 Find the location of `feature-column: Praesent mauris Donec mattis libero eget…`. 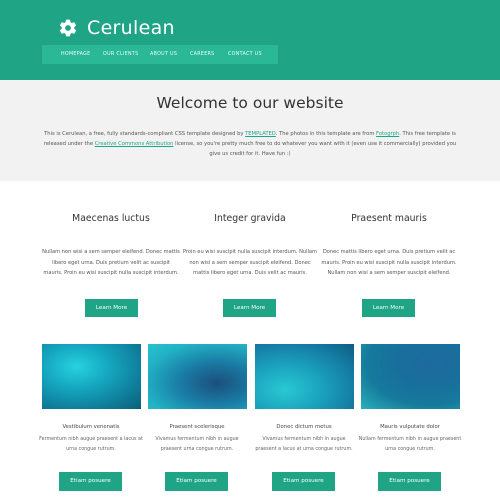

feature-column: Praesent mauris Donec mattis libero eget… is located at coordinates (389, 246).